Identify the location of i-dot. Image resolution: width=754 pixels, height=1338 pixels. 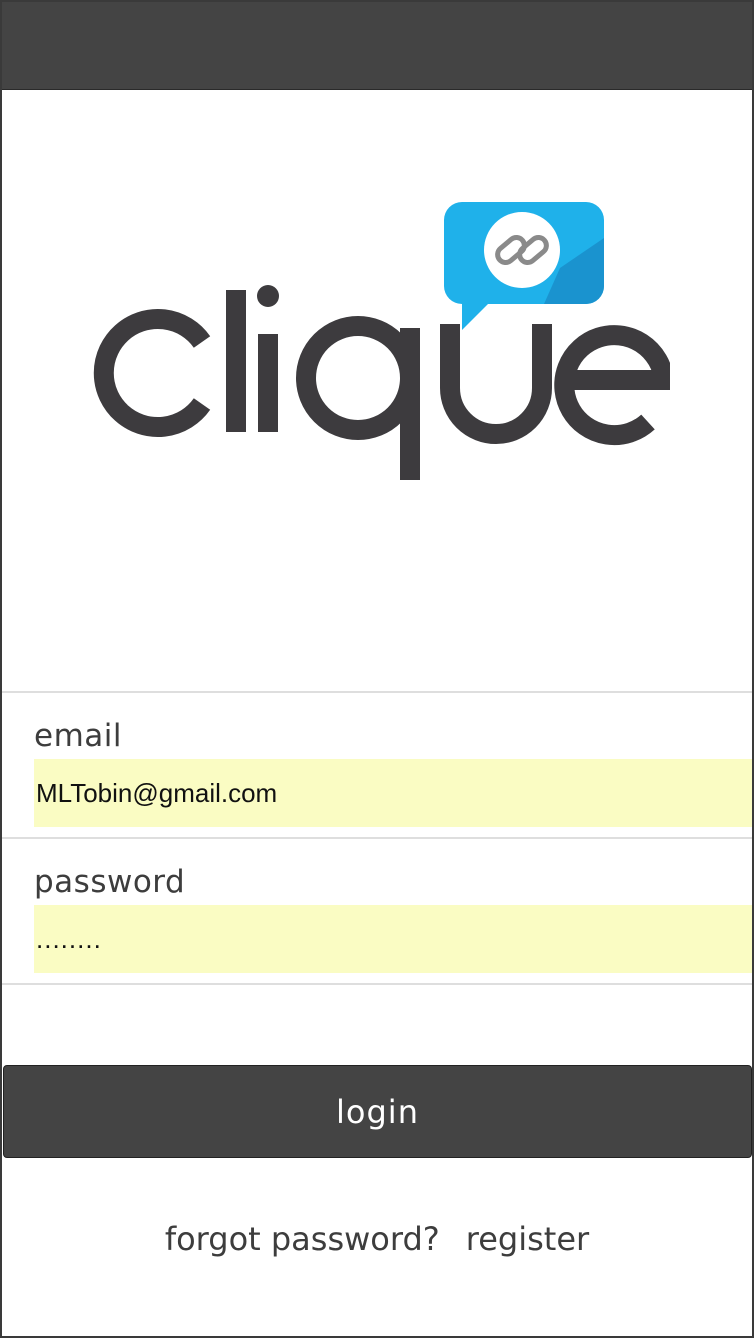
(268, 296).